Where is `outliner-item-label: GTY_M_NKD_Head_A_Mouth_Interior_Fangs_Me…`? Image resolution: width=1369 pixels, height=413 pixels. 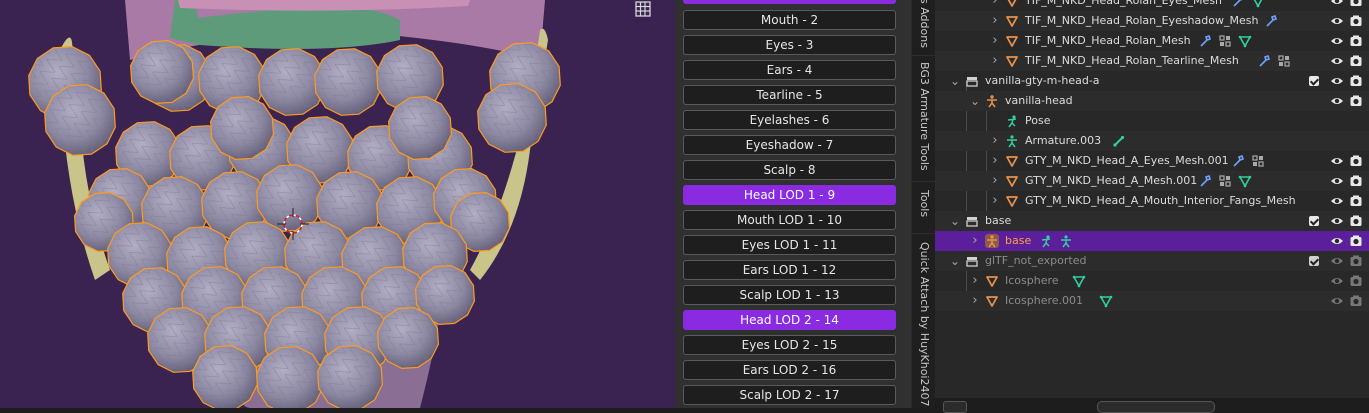 outliner-item-label: GTY_M_NKD_Head_A_Mouth_Interior_Fangs_Me… is located at coordinates (1160, 200).